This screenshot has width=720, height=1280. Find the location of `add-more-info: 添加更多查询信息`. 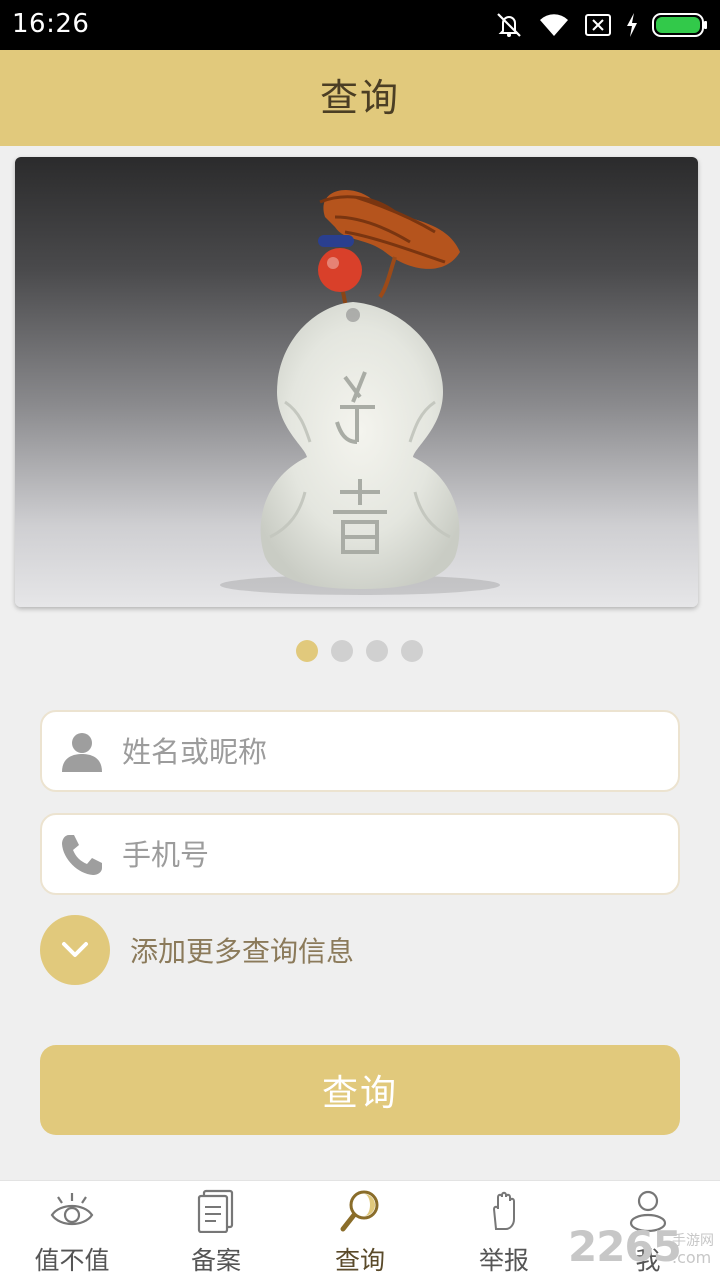

add-more-info: 添加更多查询信息 is located at coordinates (197, 950).